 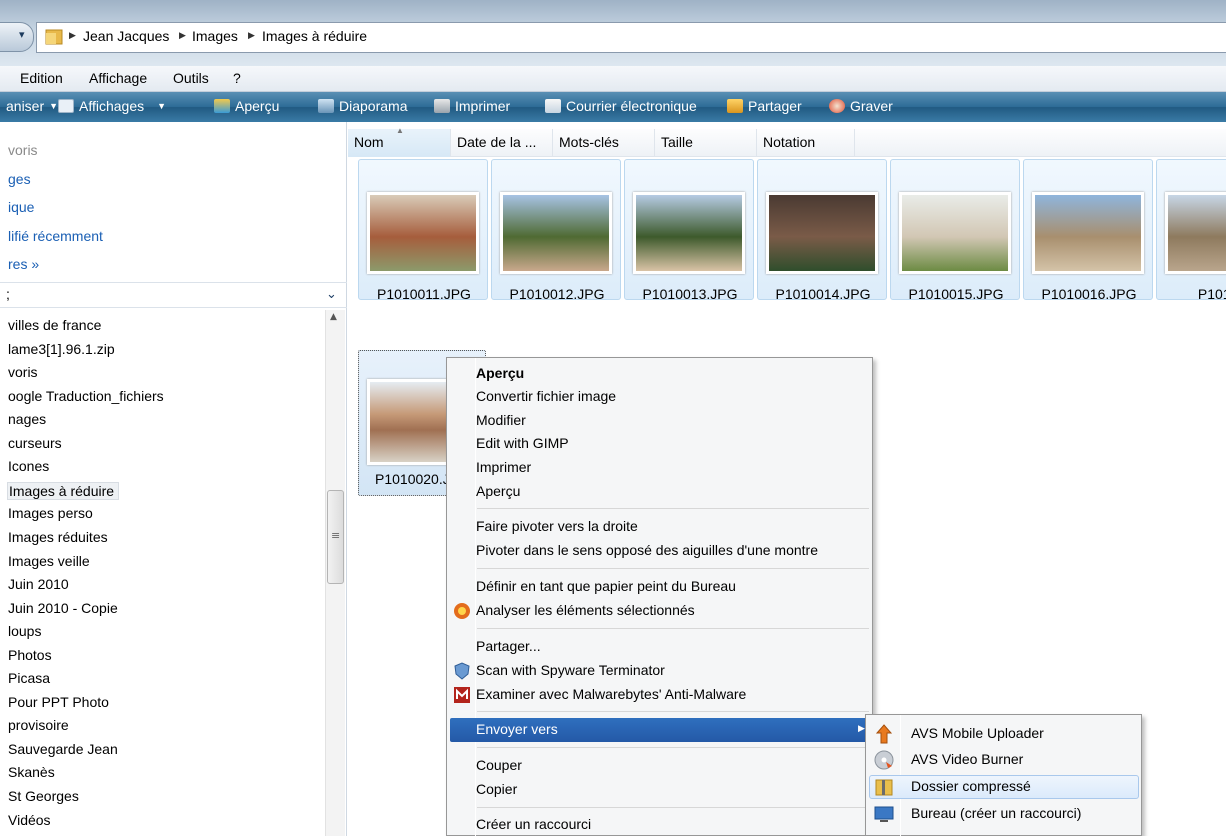 I want to click on folder-tree-item: St Georges, so click(x=43, y=796).